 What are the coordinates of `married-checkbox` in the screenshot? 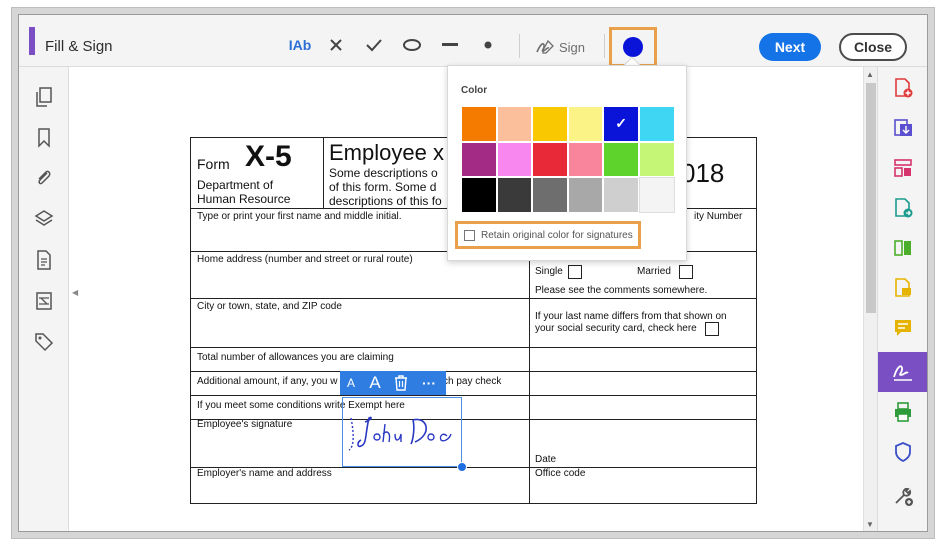 It's located at (686, 272).